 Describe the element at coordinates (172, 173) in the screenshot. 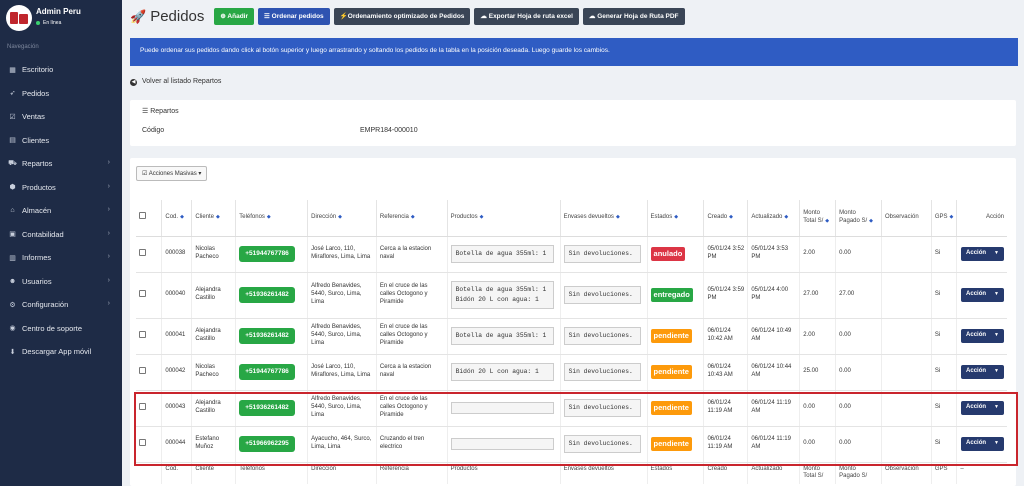

I see `bulk-actions-dropdown: ☑ Acciones Masivas ▾` at that location.